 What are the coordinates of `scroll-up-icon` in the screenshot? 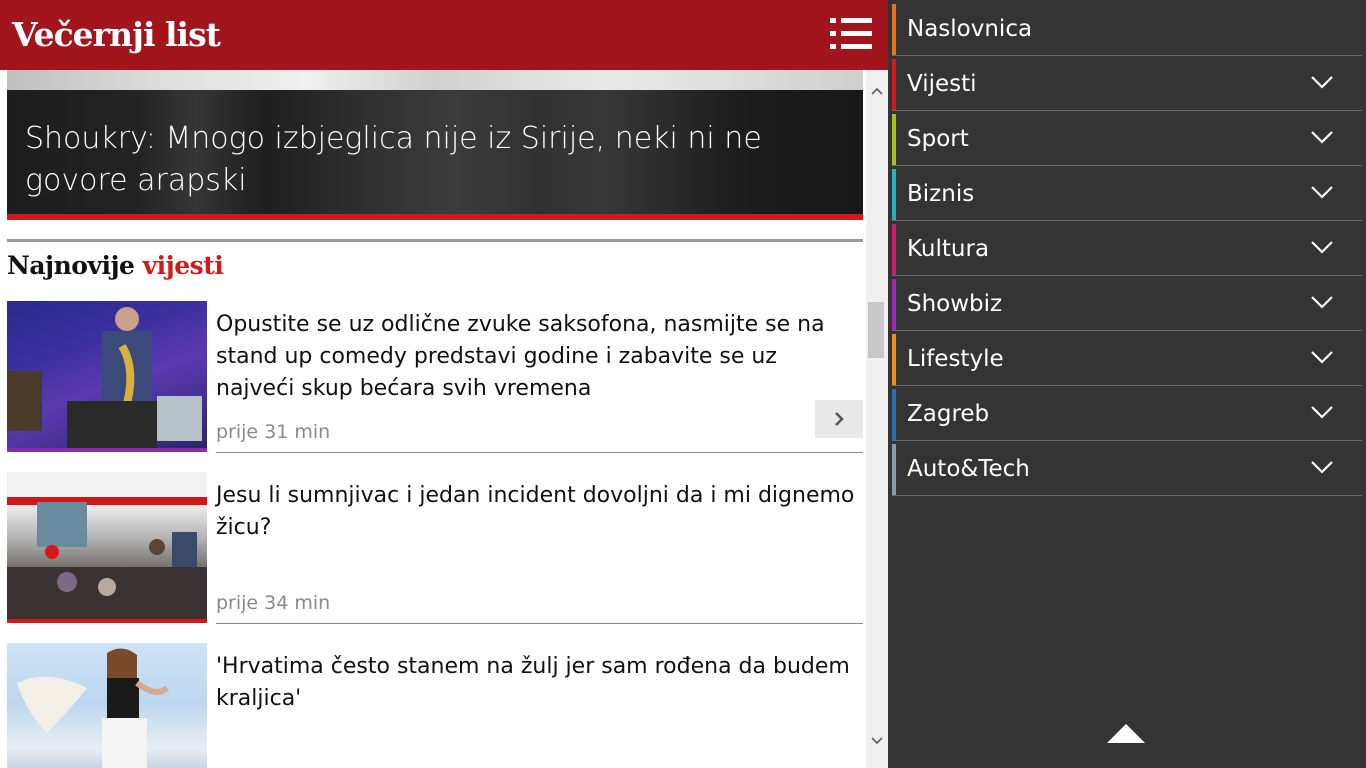 It's located at (877, 91).